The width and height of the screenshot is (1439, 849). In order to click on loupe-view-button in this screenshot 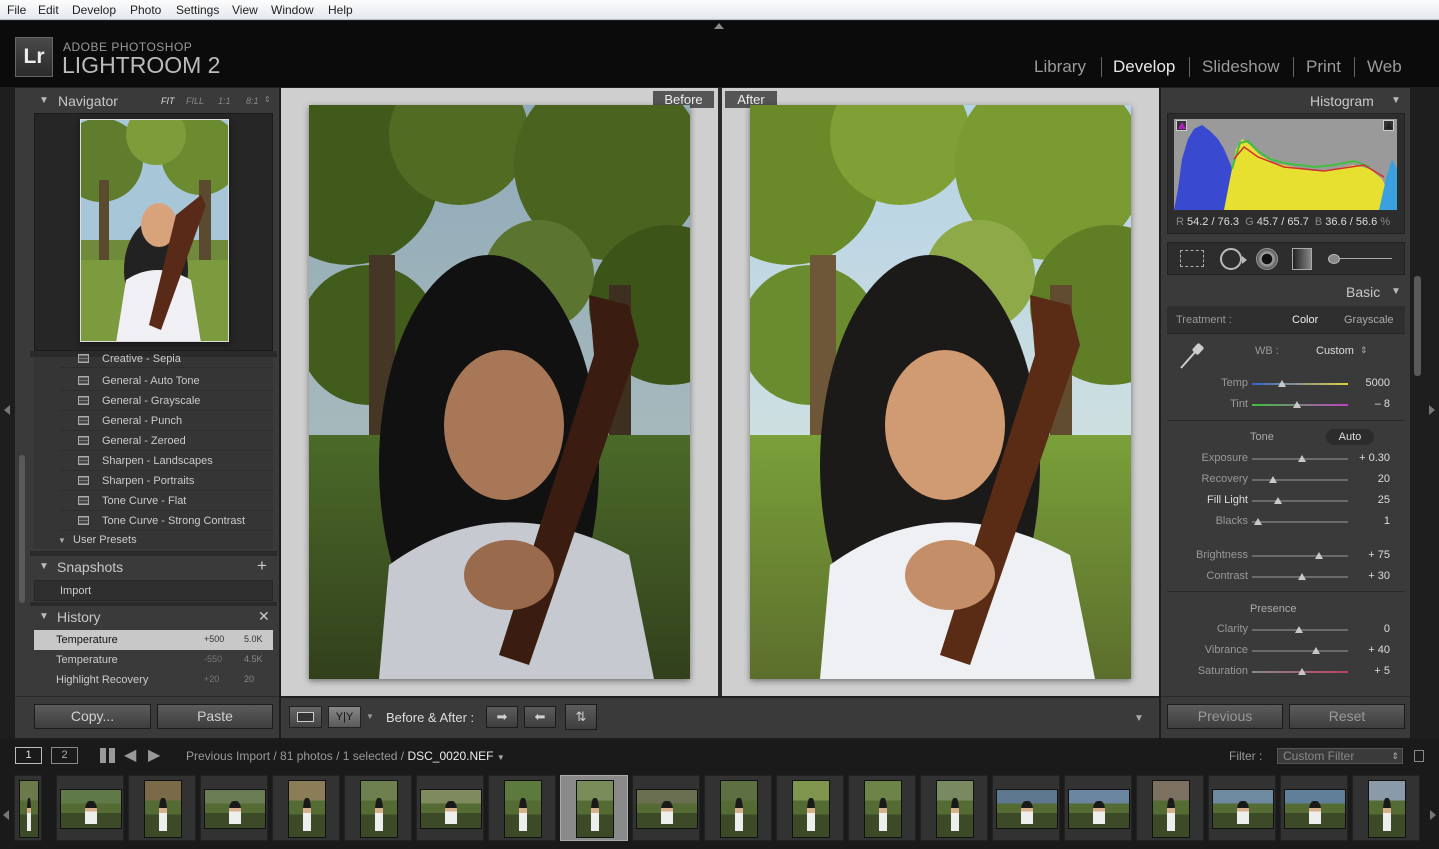, I will do `click(305, 717)`.